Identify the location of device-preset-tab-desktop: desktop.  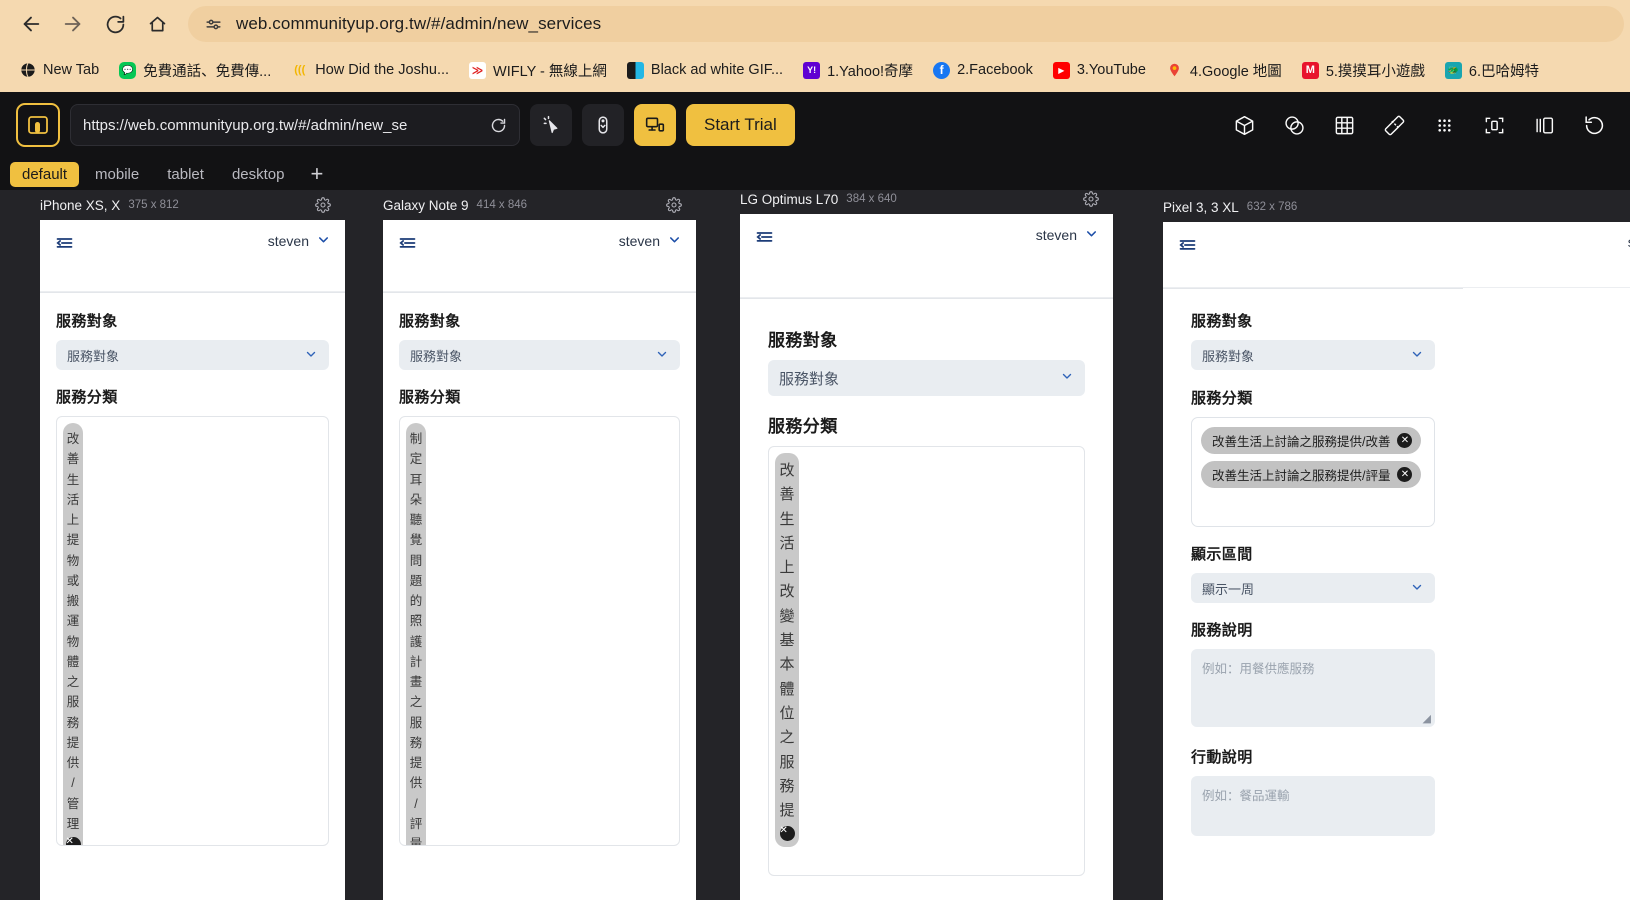
(258, 174).